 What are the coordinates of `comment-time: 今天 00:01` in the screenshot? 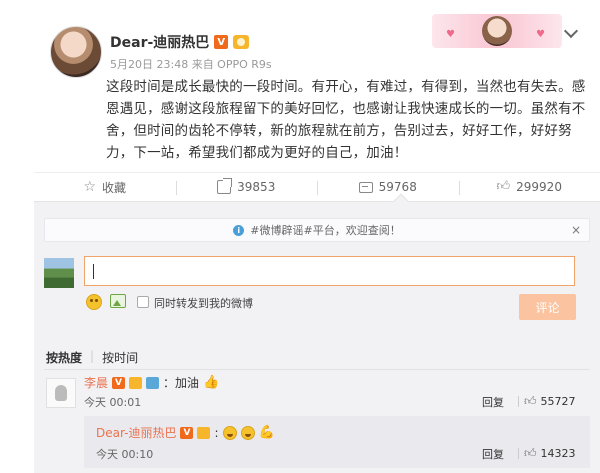 It's located at (113, 402).